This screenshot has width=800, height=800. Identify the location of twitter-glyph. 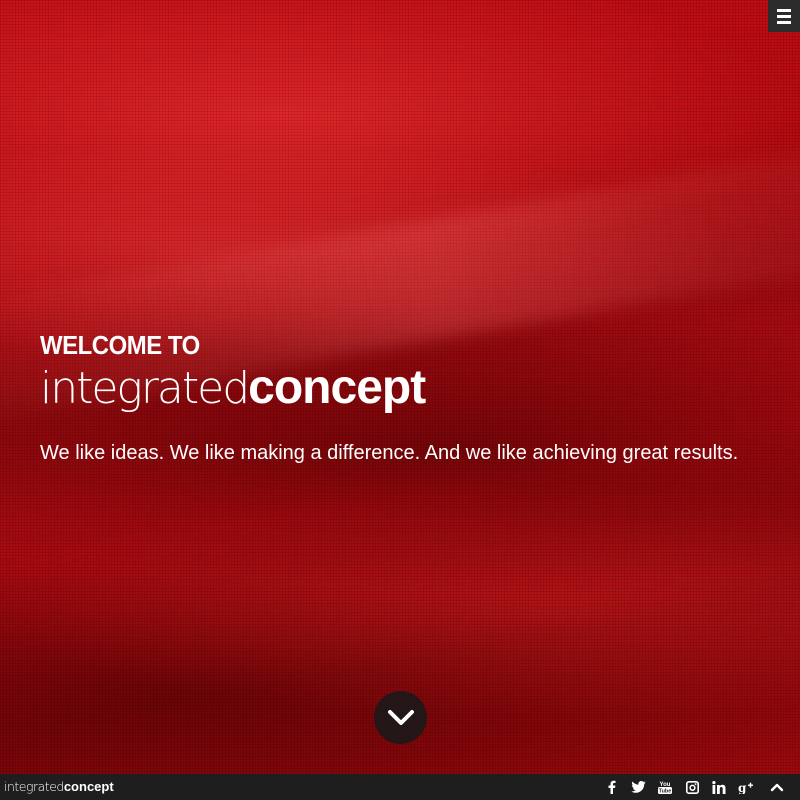
(638, 787).